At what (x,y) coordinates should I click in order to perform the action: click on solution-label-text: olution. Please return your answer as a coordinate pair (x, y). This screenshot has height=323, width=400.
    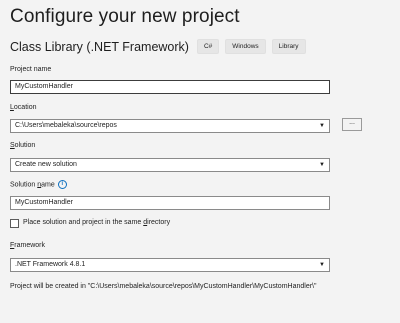
    Looking at the image, I should click on (25, 145).